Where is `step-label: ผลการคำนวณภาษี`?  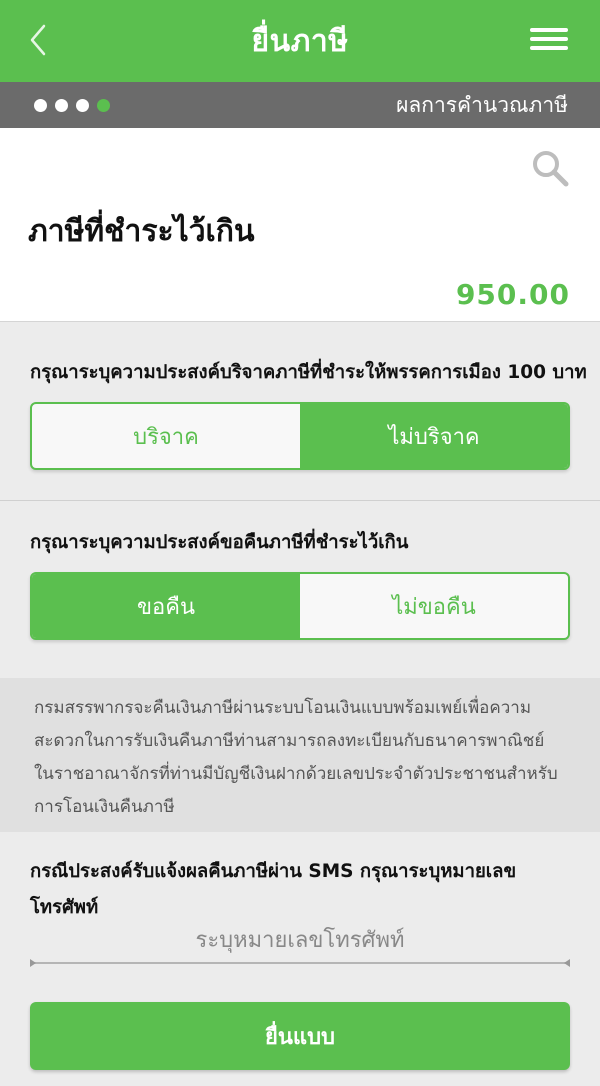 step-label: ผลการคำนวณภาษี is located at coordinates (482, 104).